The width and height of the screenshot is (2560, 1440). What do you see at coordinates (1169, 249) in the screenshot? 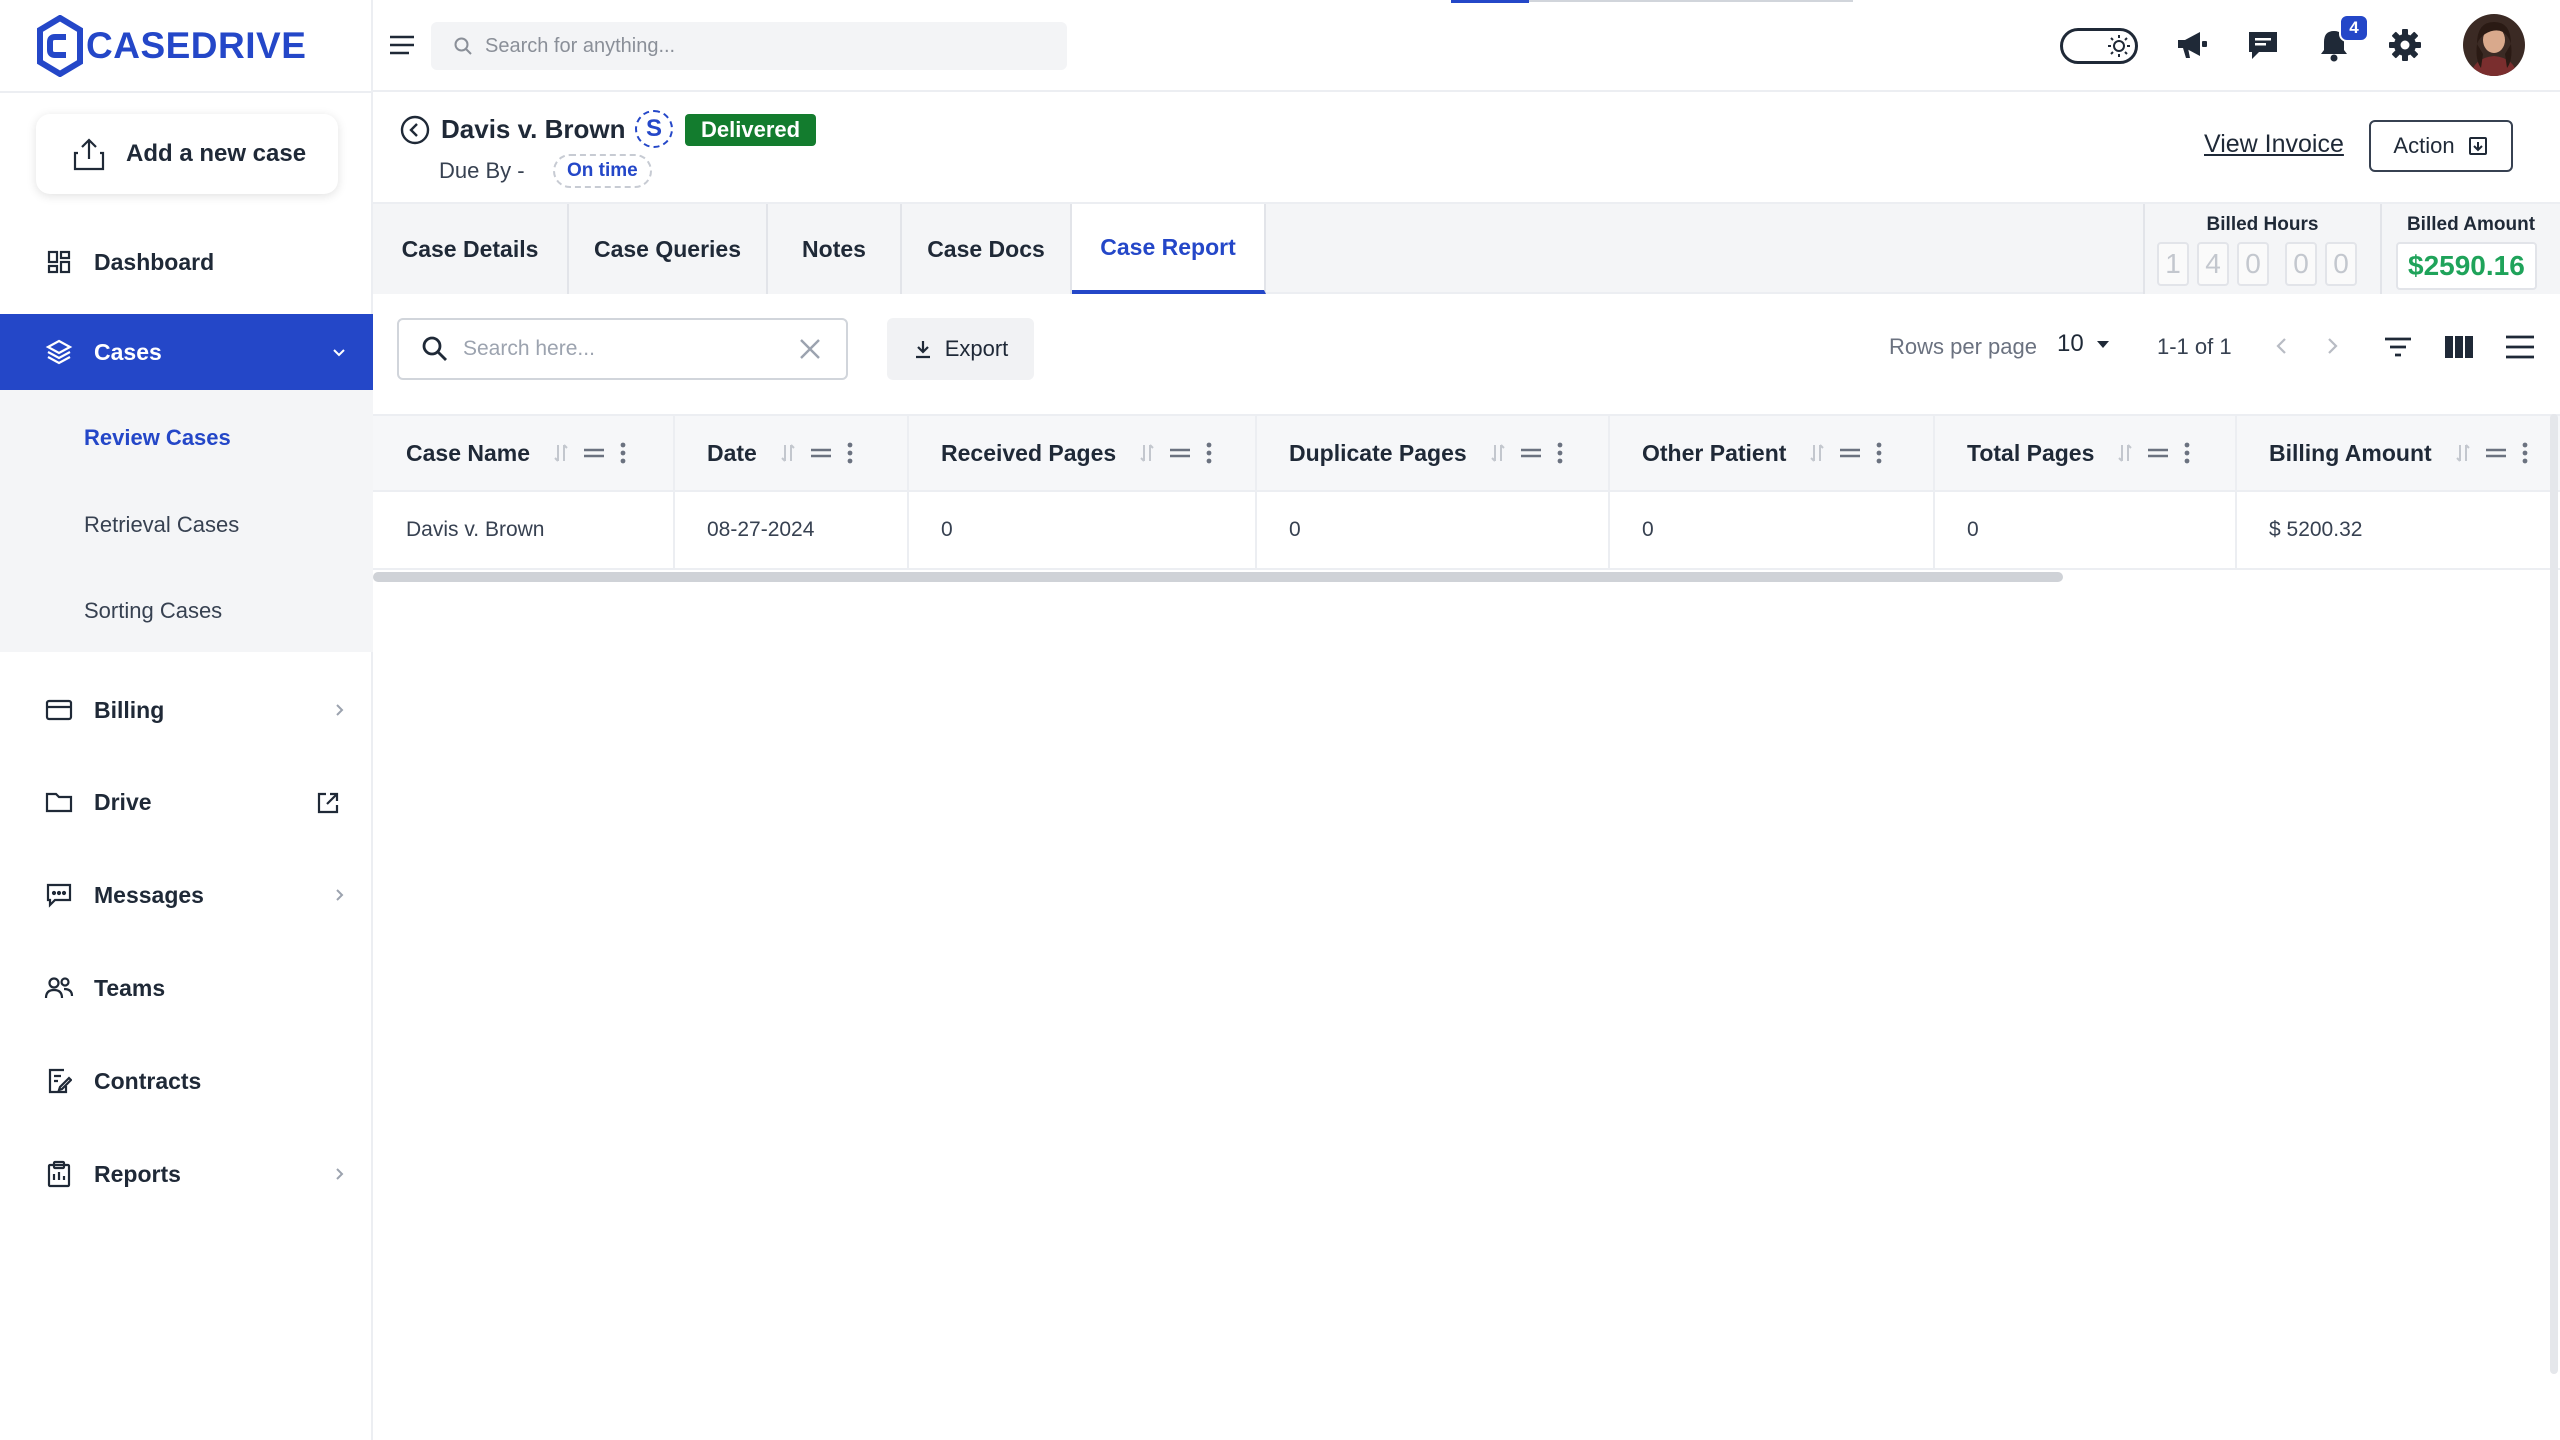
I see `tab-case-report: Case Report` at bounding box center [1169, 249].